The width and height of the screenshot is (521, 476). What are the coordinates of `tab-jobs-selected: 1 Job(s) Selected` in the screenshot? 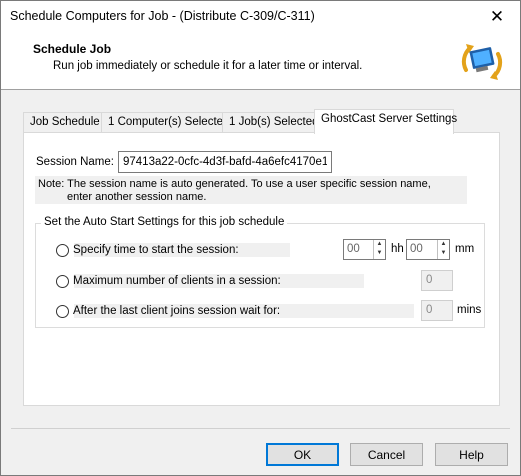 It's located at (270, 122).